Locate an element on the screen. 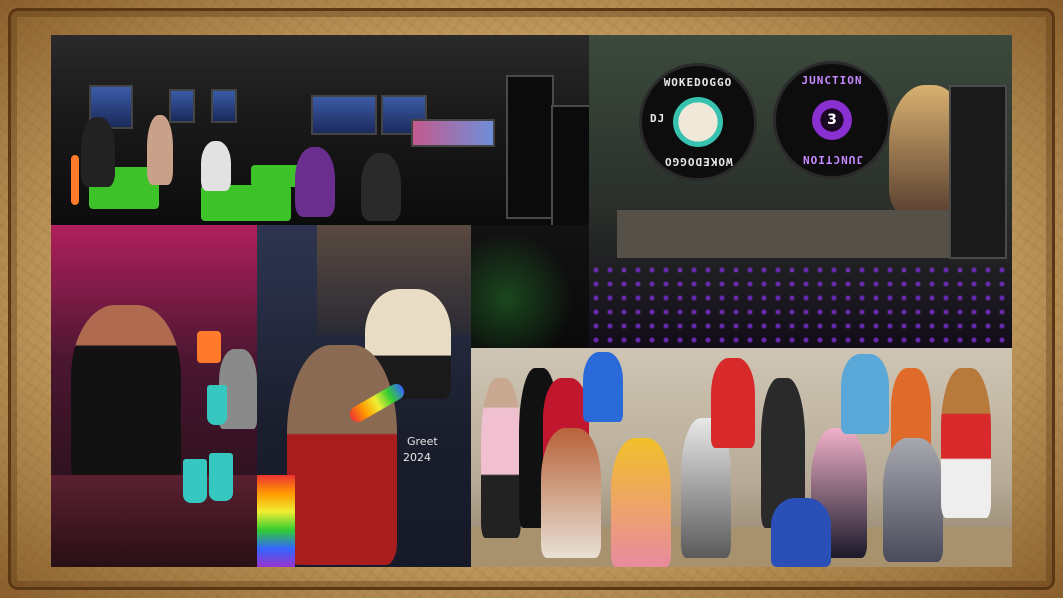  disc-left-top-label: WOKEDOGGO is located at coordinates (698, 82).